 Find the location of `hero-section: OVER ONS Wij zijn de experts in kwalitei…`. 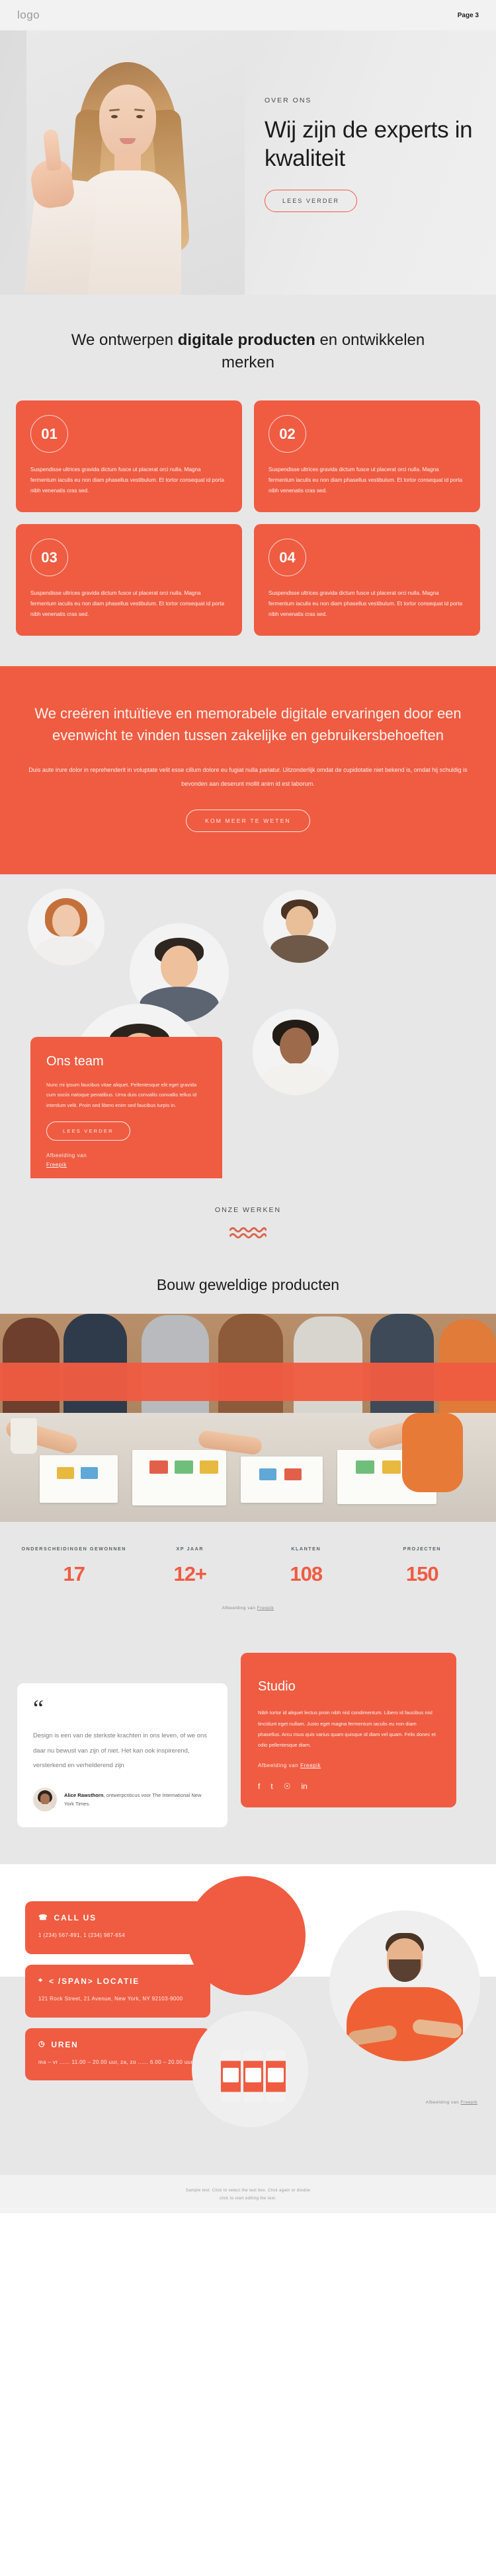

hero-section: OVER ONS Wij zijn de experts in kwalitei… is located at coordinates (248, 162).